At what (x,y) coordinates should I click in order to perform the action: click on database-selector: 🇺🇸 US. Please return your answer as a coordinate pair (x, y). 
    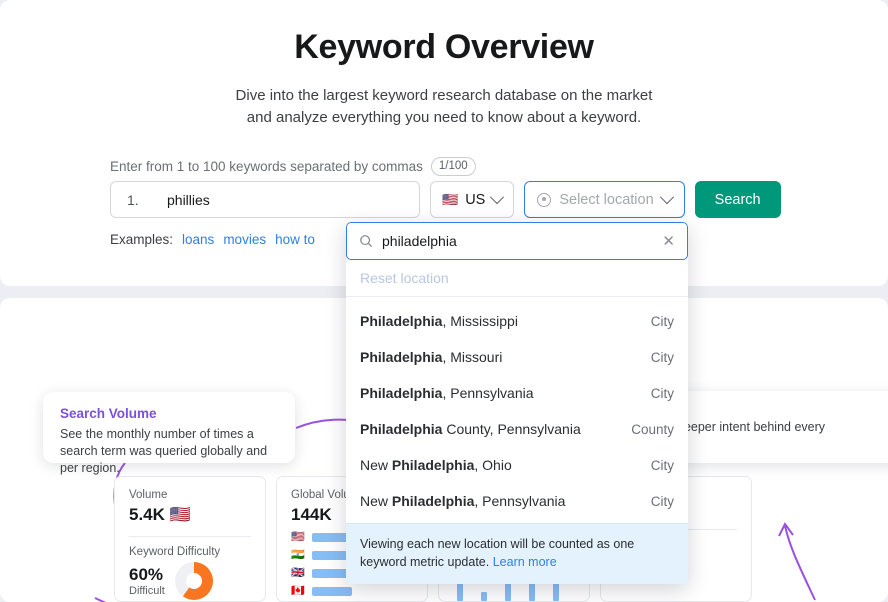
    Looking at the image, I should click on (472, 199).